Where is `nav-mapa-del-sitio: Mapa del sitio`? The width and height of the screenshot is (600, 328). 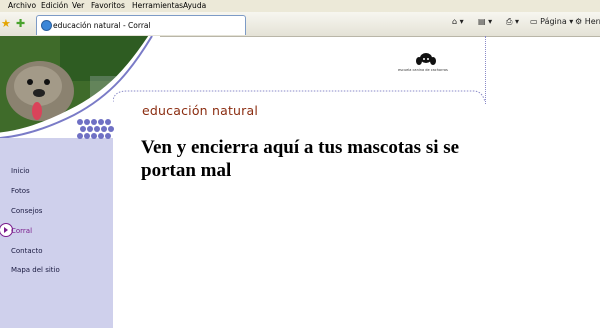
nav-mapa-del-sitio: Mapa del sitio is located at coordinates (35, 270).